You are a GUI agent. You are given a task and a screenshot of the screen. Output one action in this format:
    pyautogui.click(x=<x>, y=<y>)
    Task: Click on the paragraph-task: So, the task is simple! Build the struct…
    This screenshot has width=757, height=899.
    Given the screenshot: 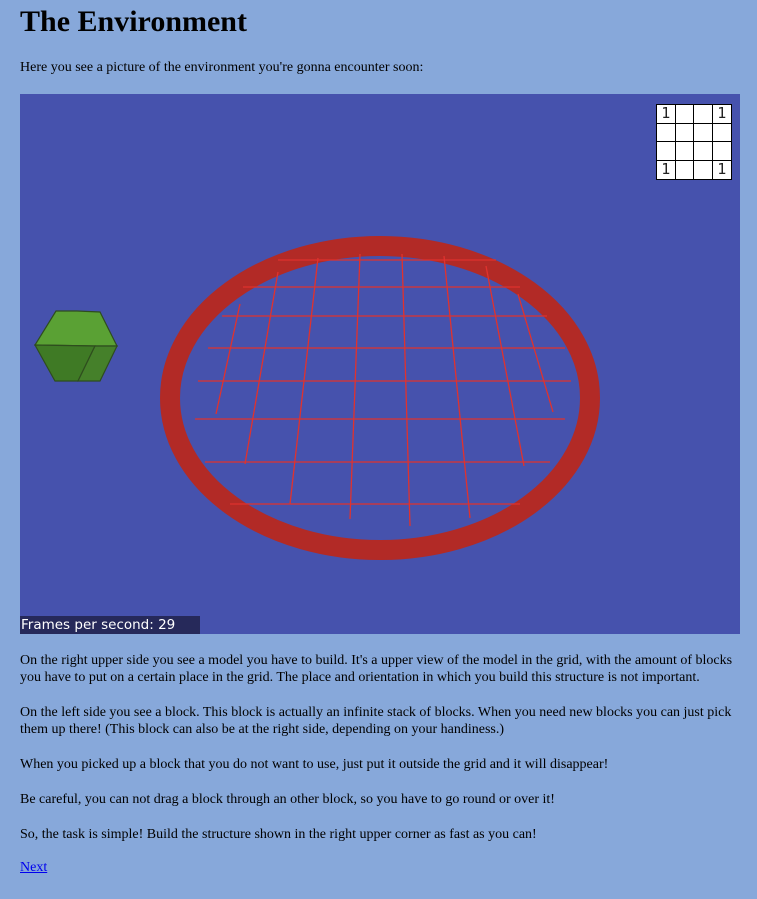 What is the action you would take?
    pyautogui.click(x=278, y=834)
    